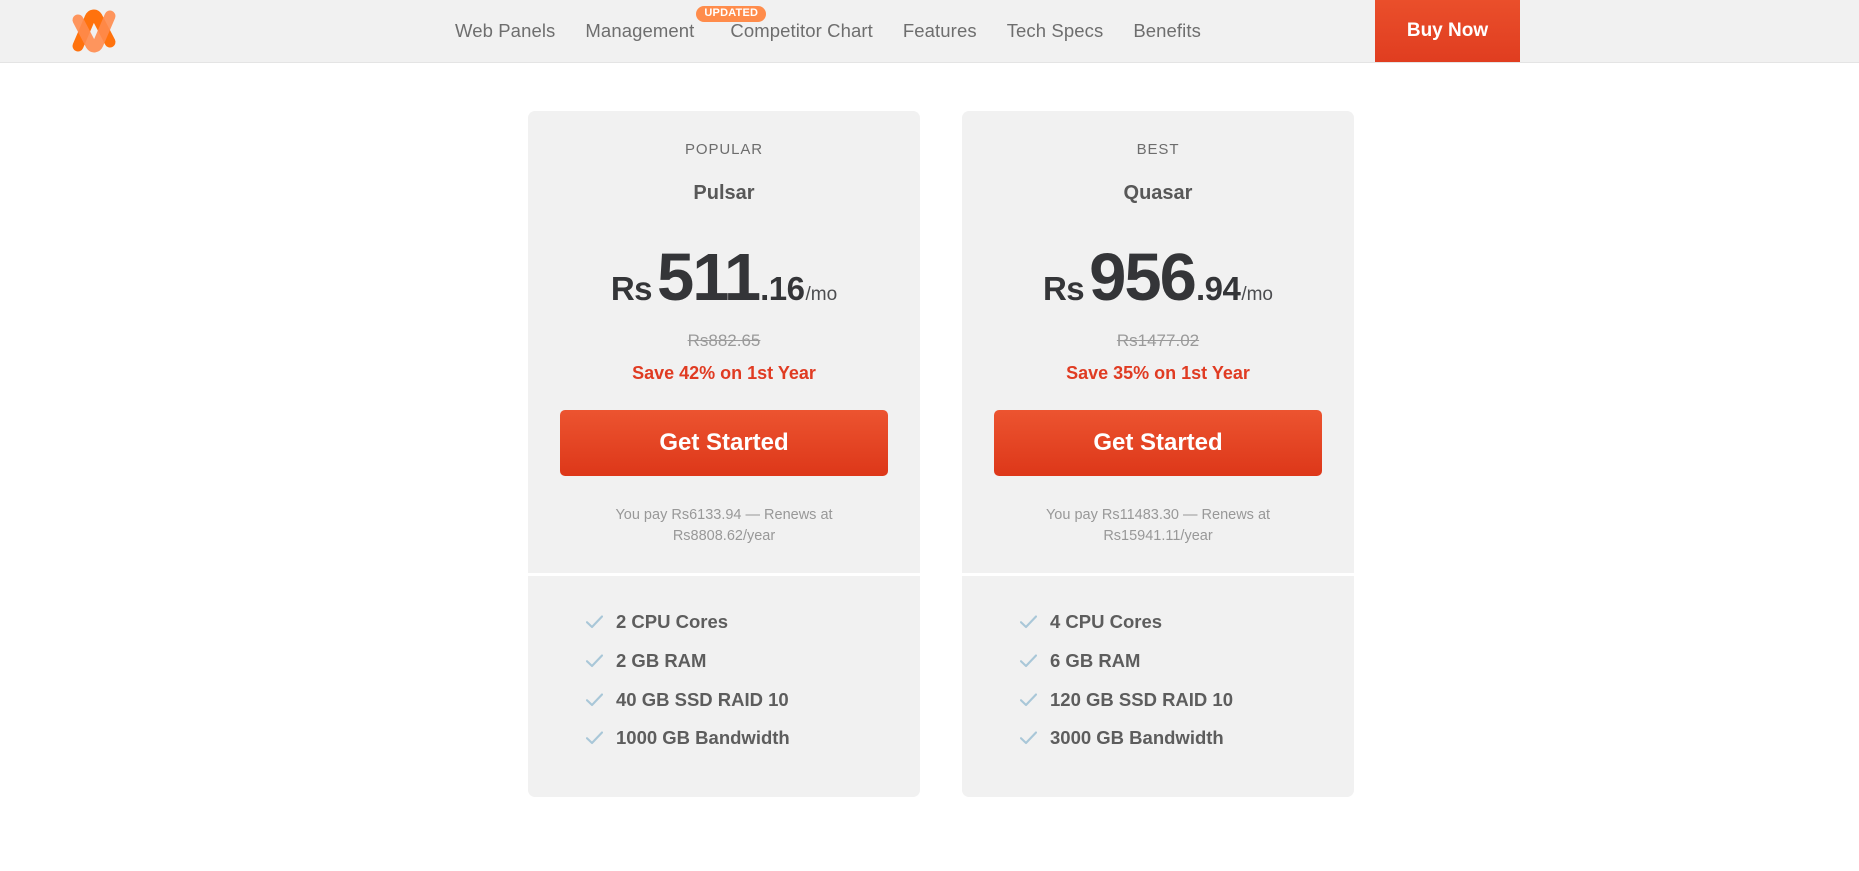 The height and width of the screenshot is (871, 1859). I want to click on nav-item-features: Features, so click(940, 31).